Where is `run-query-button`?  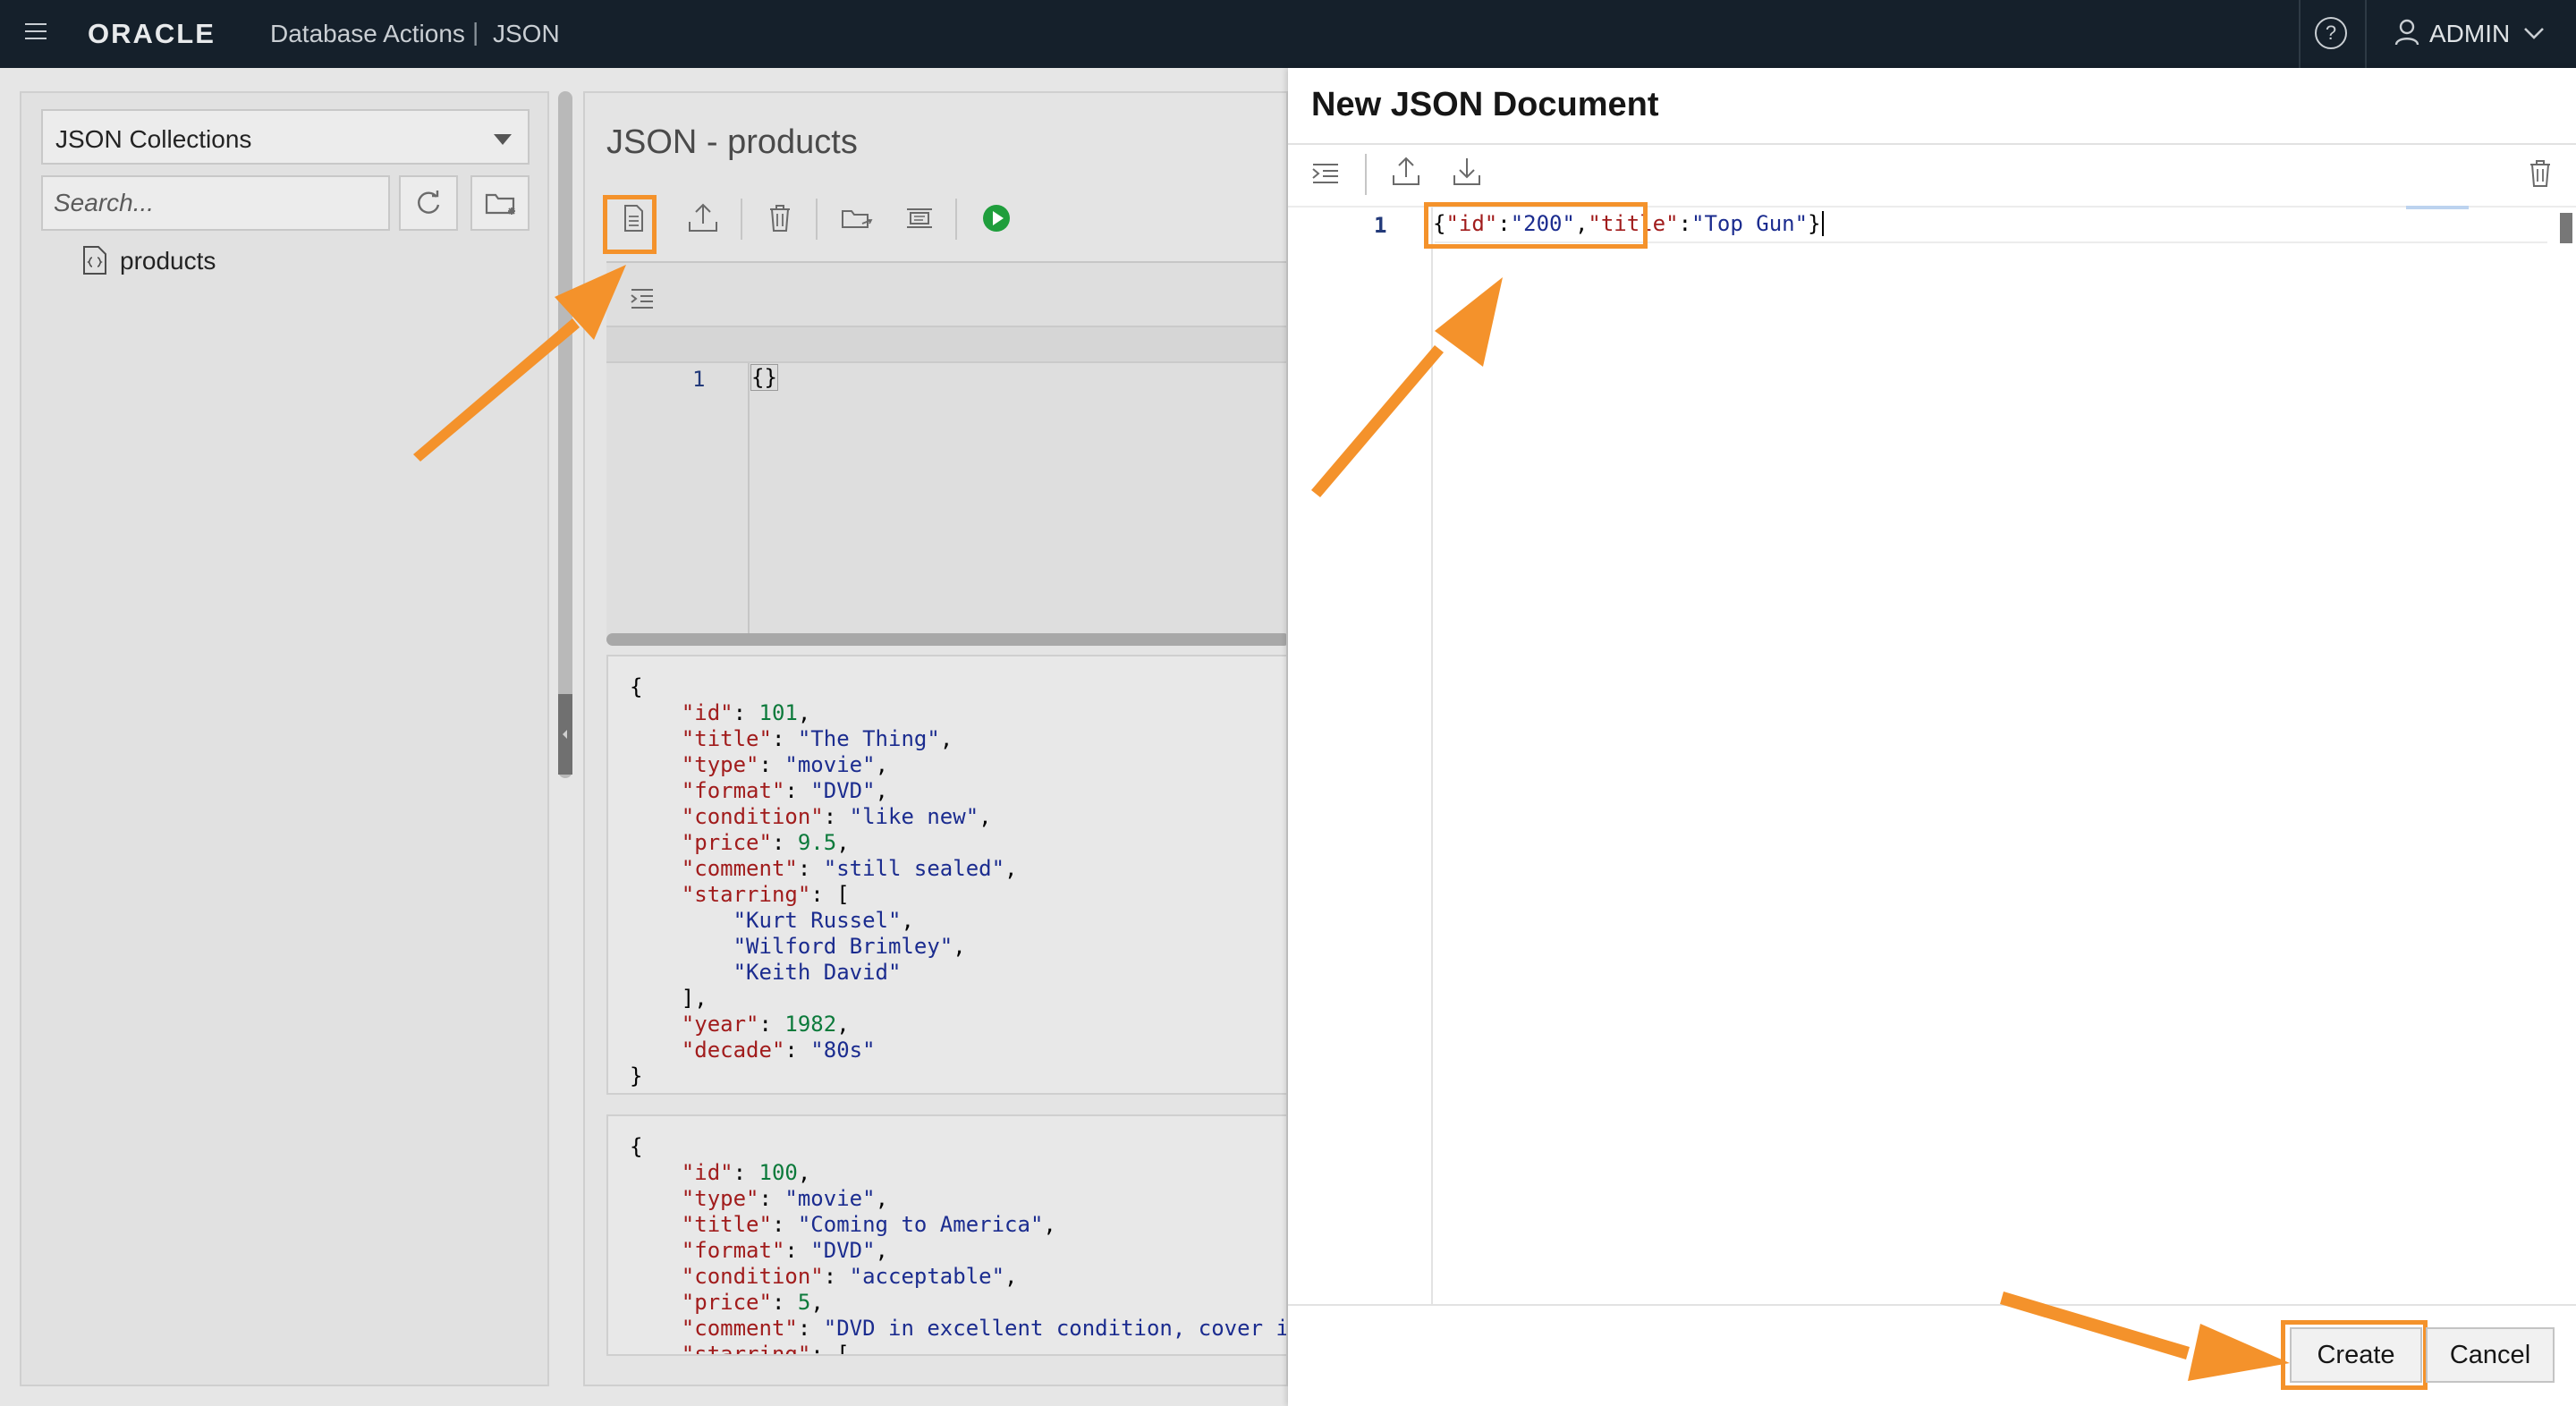
run-query-button is located at coordinates (996, 219).